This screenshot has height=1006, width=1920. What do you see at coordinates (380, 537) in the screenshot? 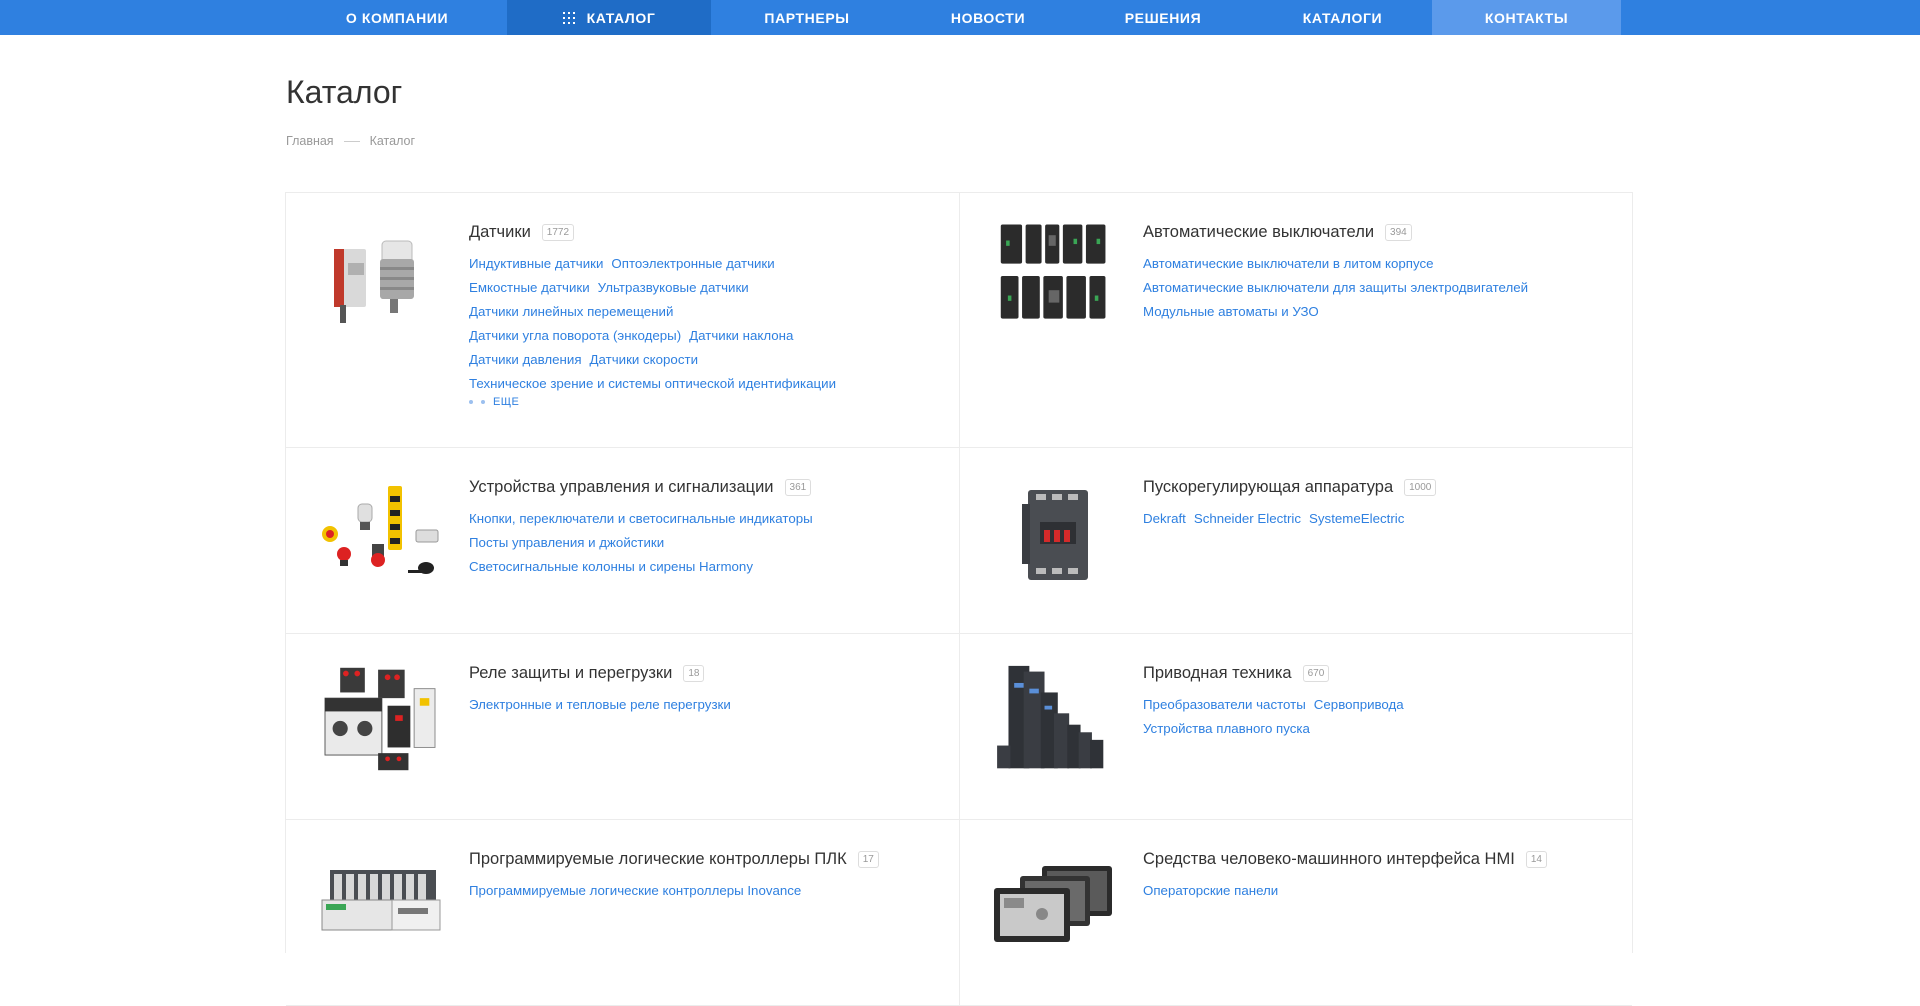
I see `control-devices-image` at bounding box center [380, 537].